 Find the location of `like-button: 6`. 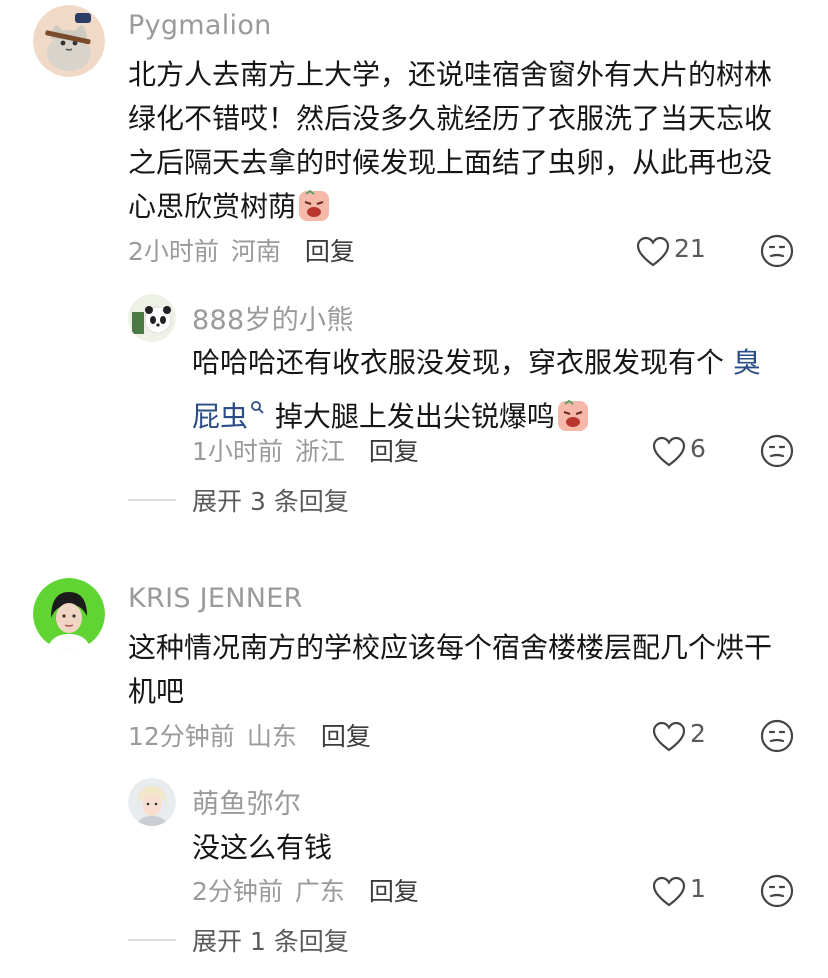

like-button: 6 is located at coordinates (679, 452).